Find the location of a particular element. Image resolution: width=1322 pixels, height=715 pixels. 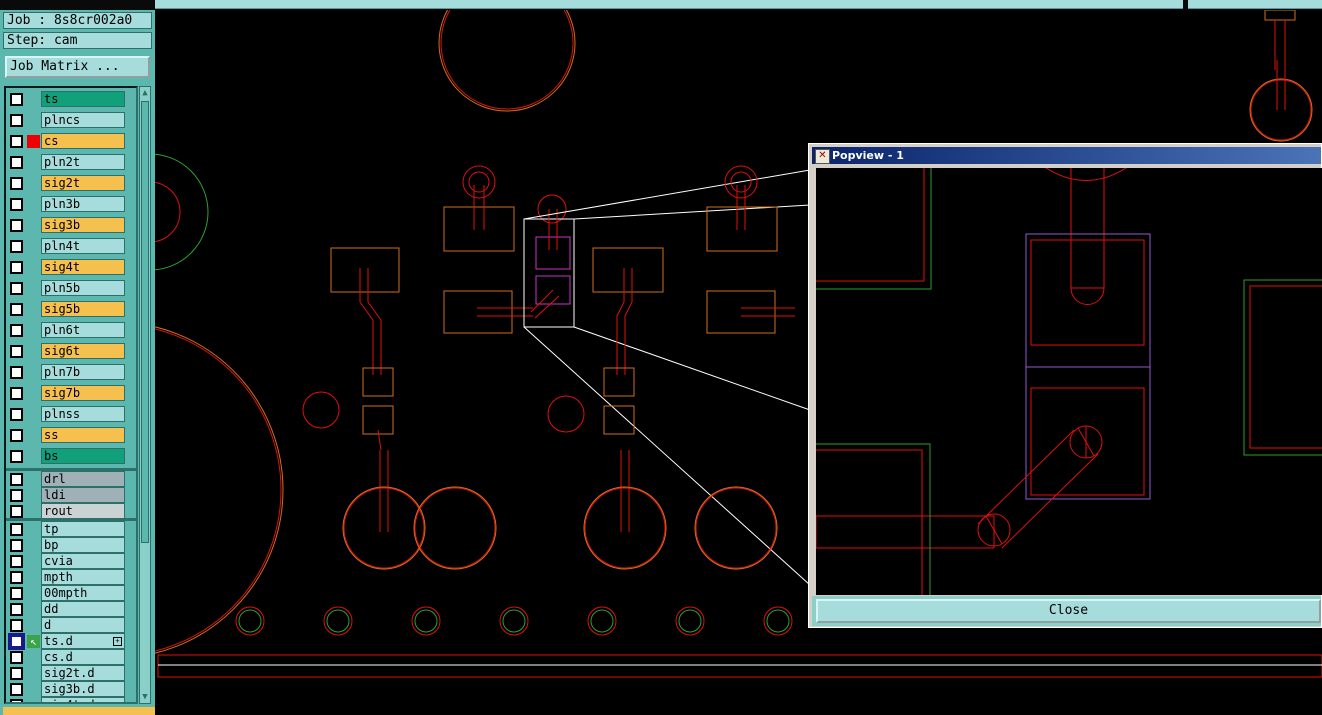

layer-name: pln5b is located at coordinates (83, 288).